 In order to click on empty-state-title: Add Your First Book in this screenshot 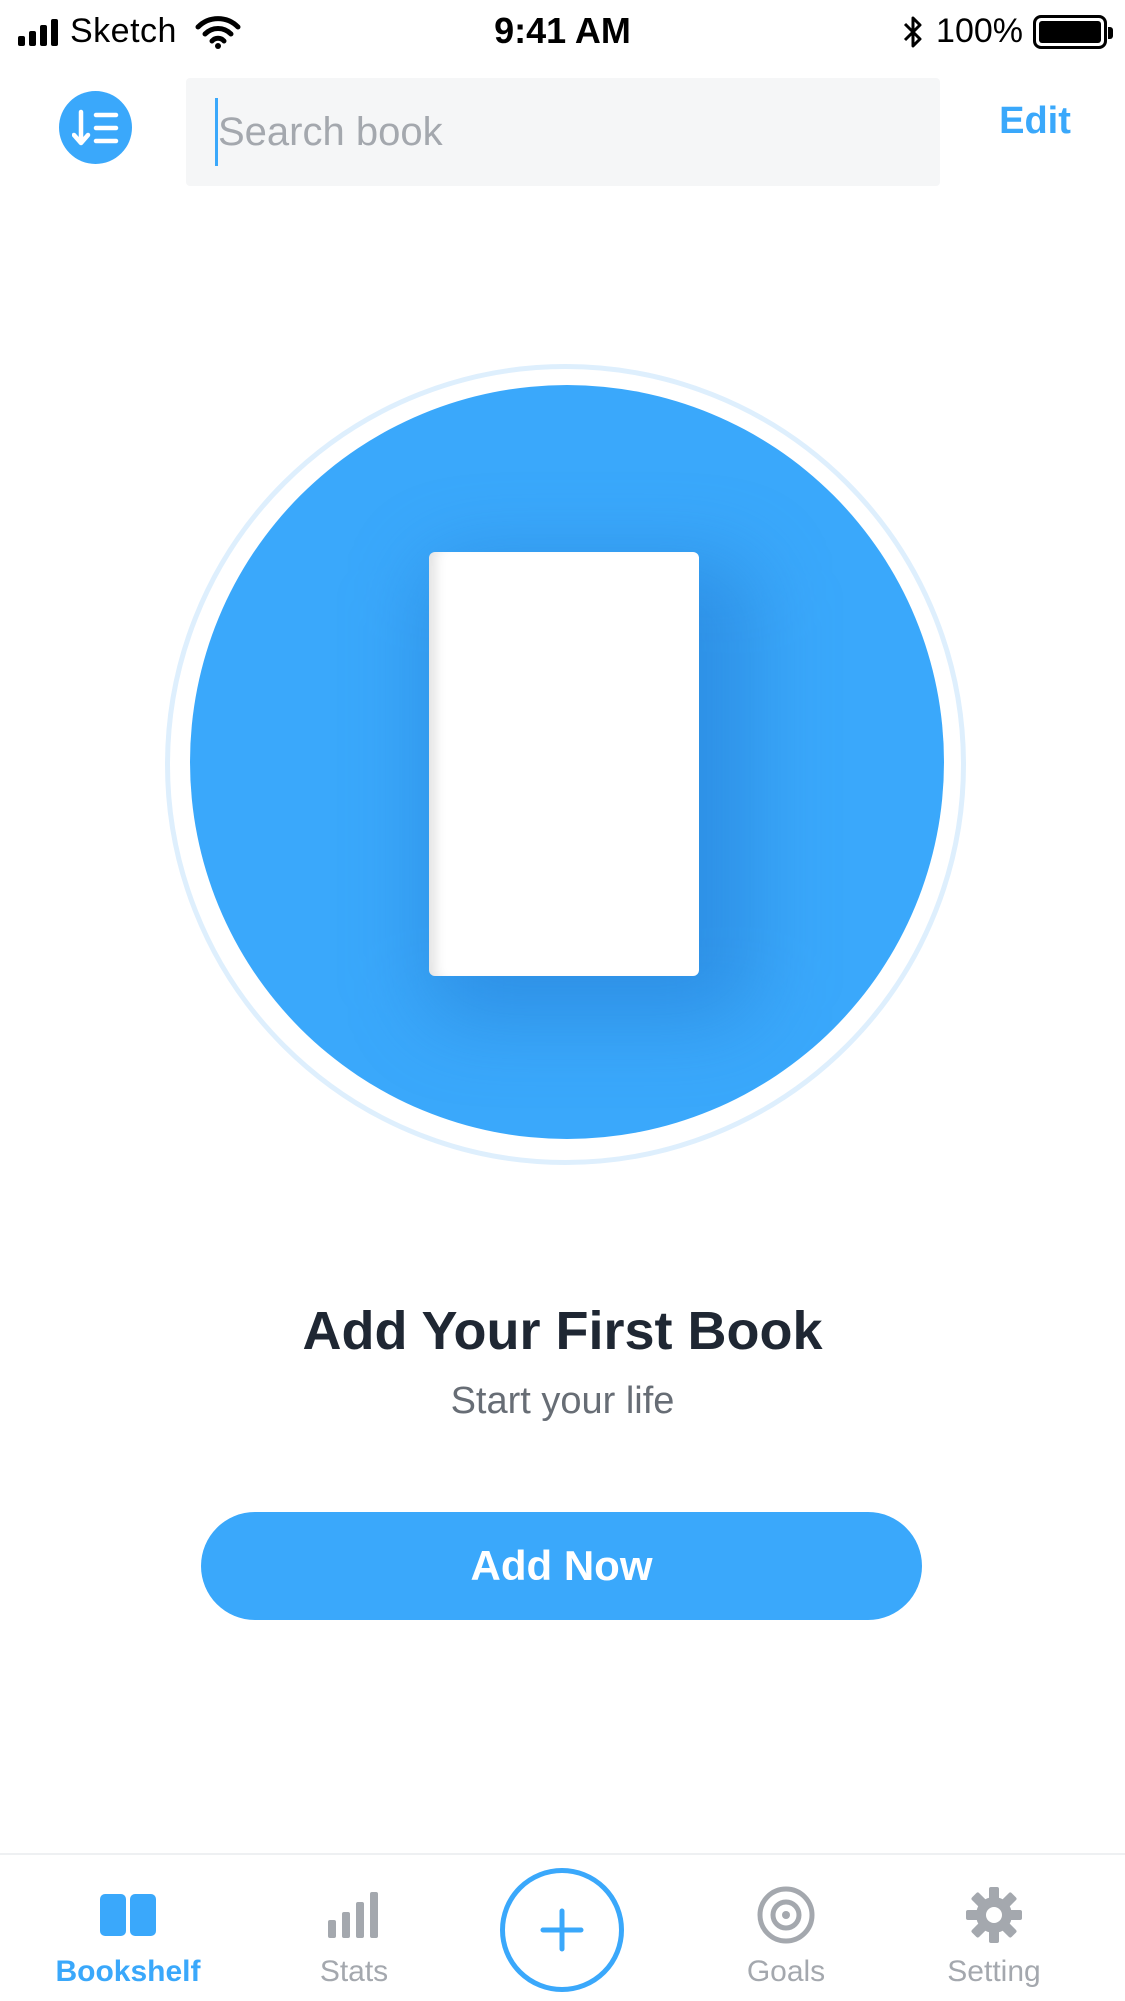, I will do `click(562, 1331)`.